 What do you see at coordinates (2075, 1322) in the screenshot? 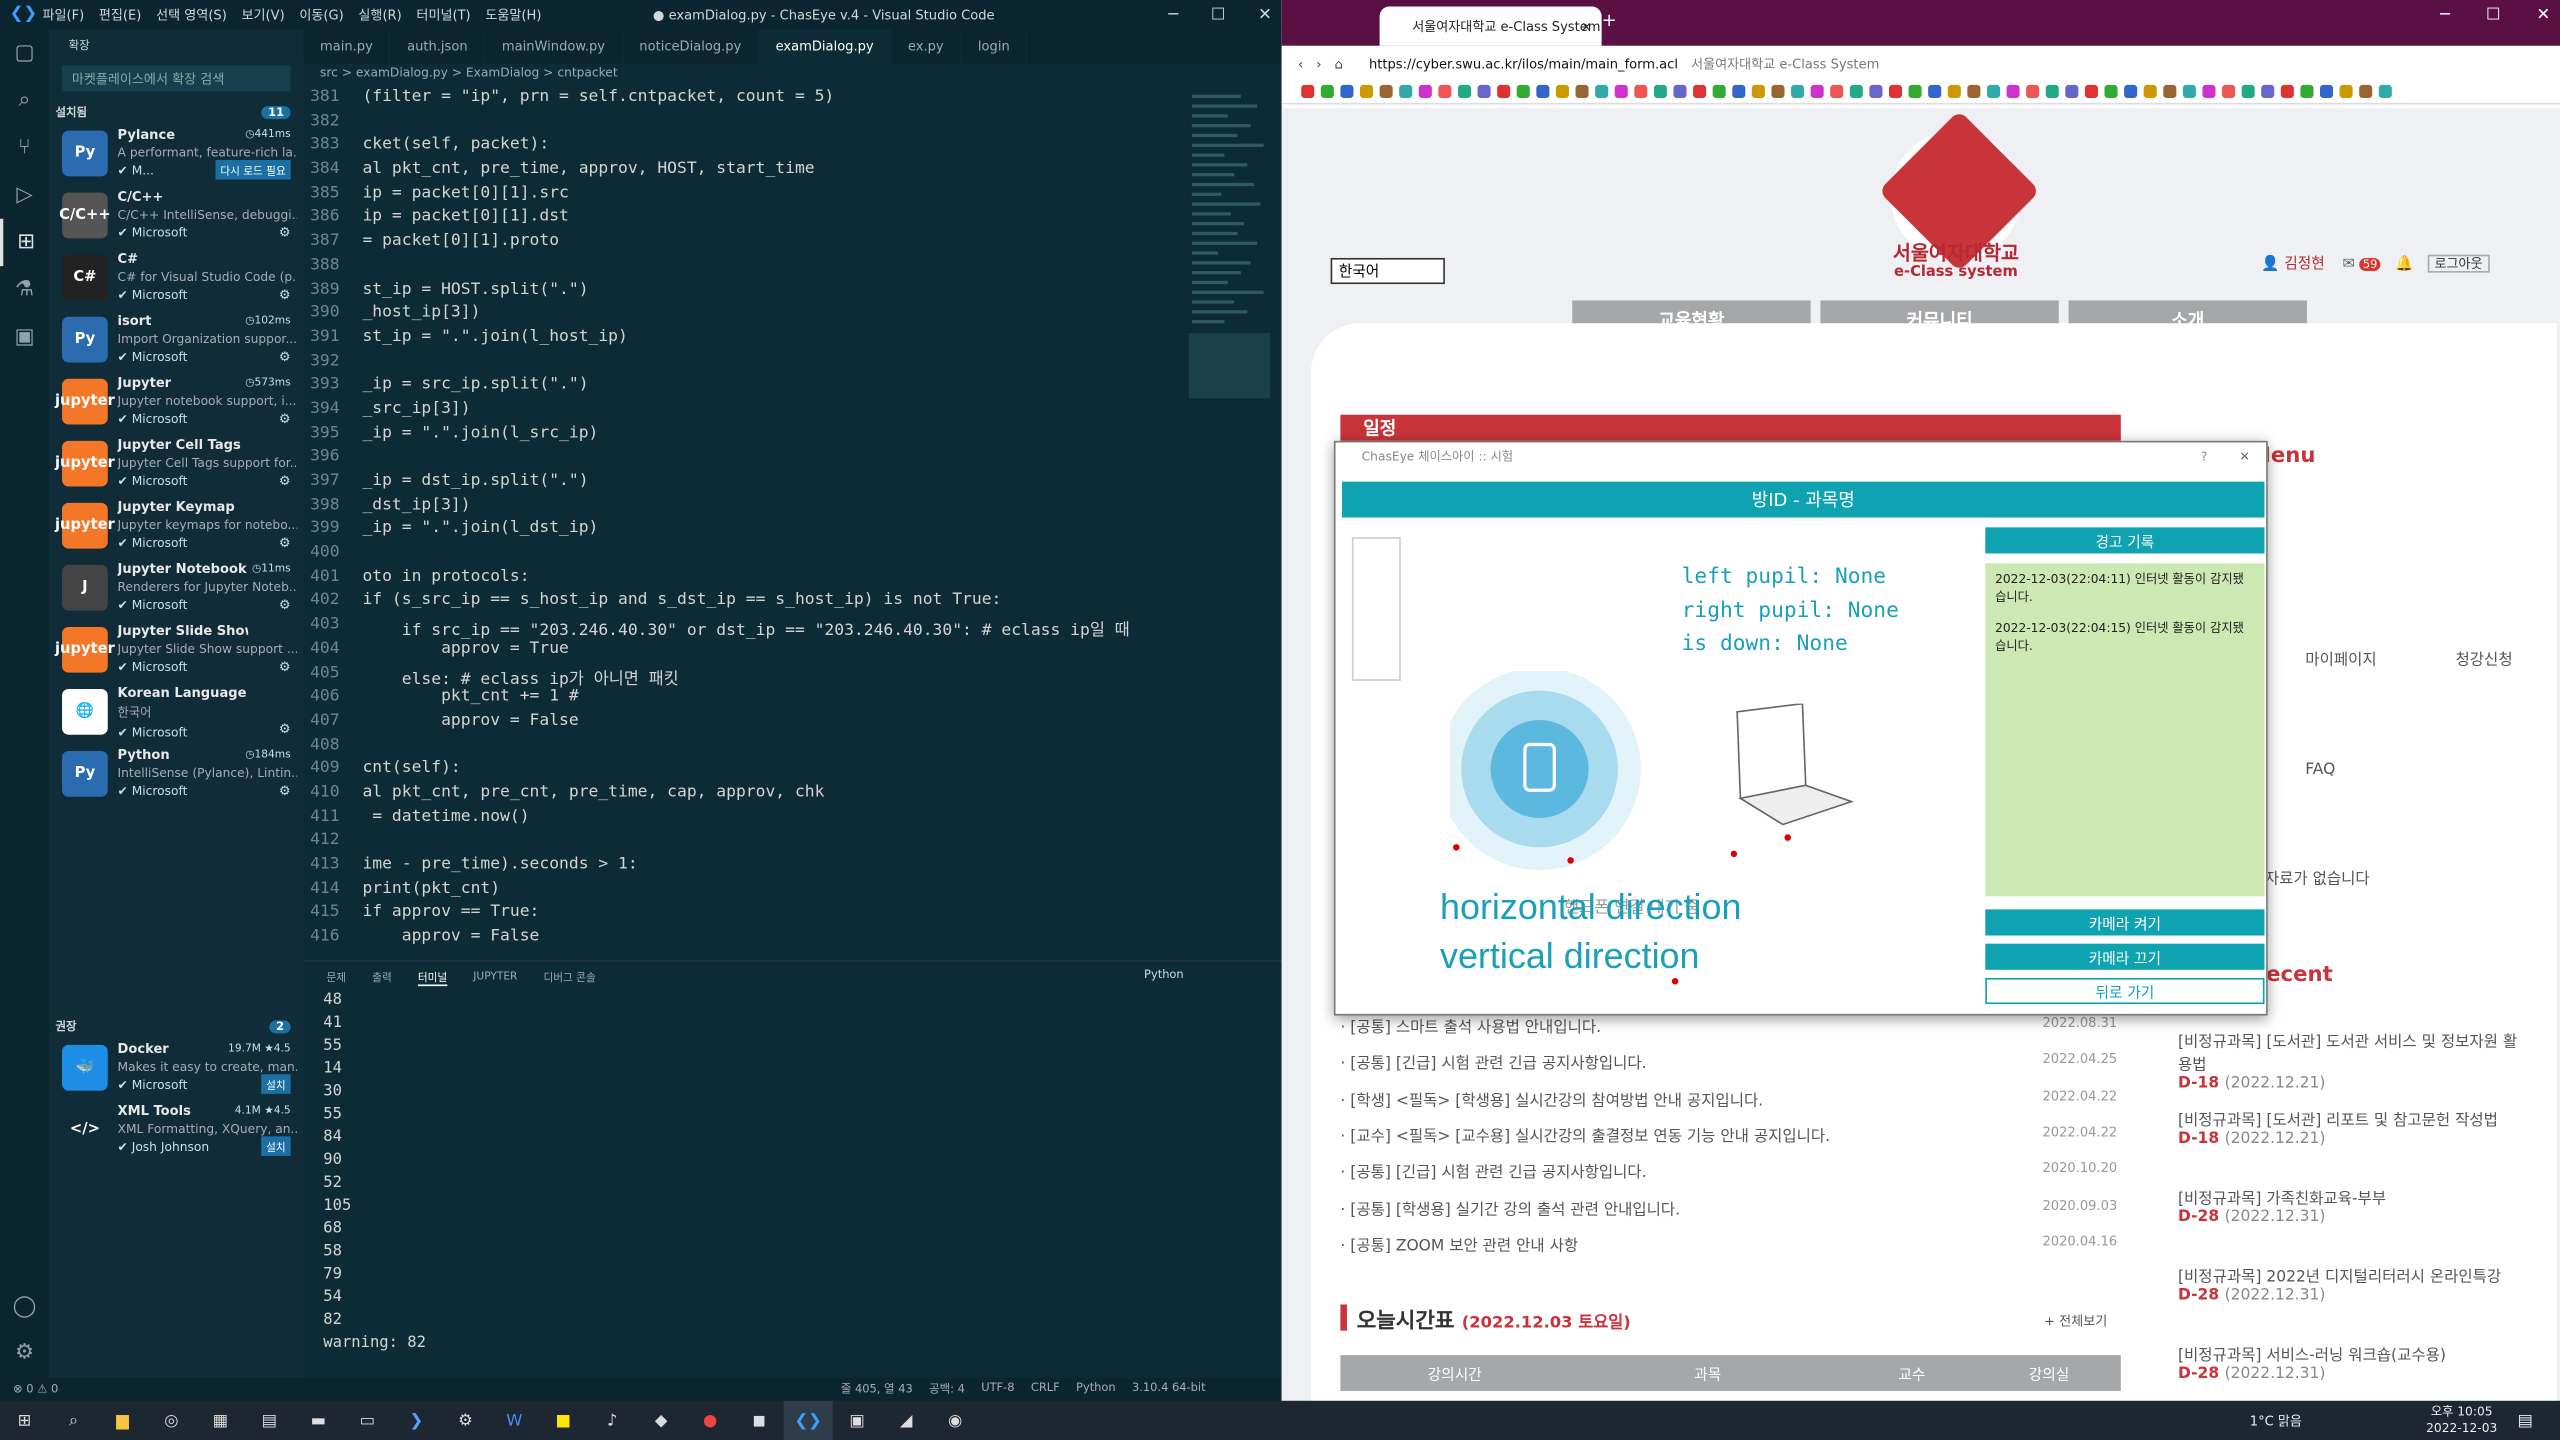
I see `view-all-link: + 전체보기` at bounding box center [2075, 1322].